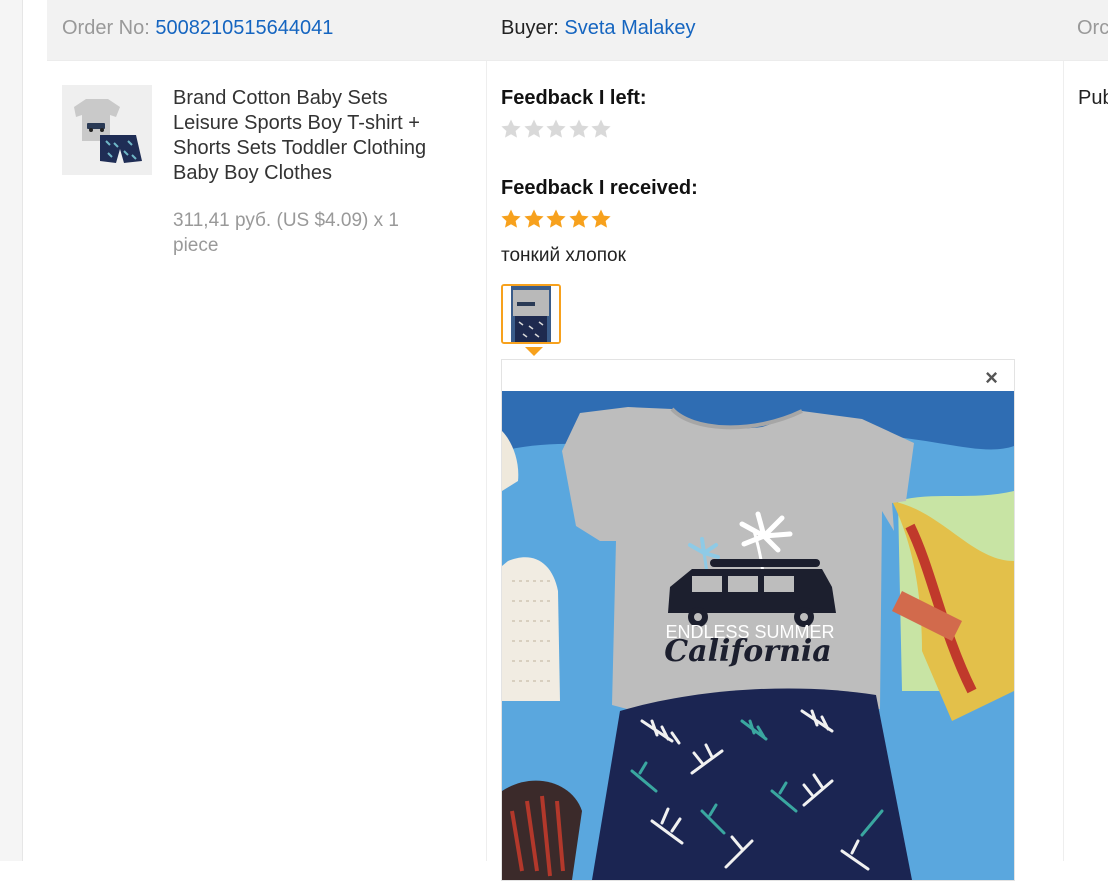  Describe the element at coordinates (11, 430) in the screenshot. I see `left-gutter` at that location.